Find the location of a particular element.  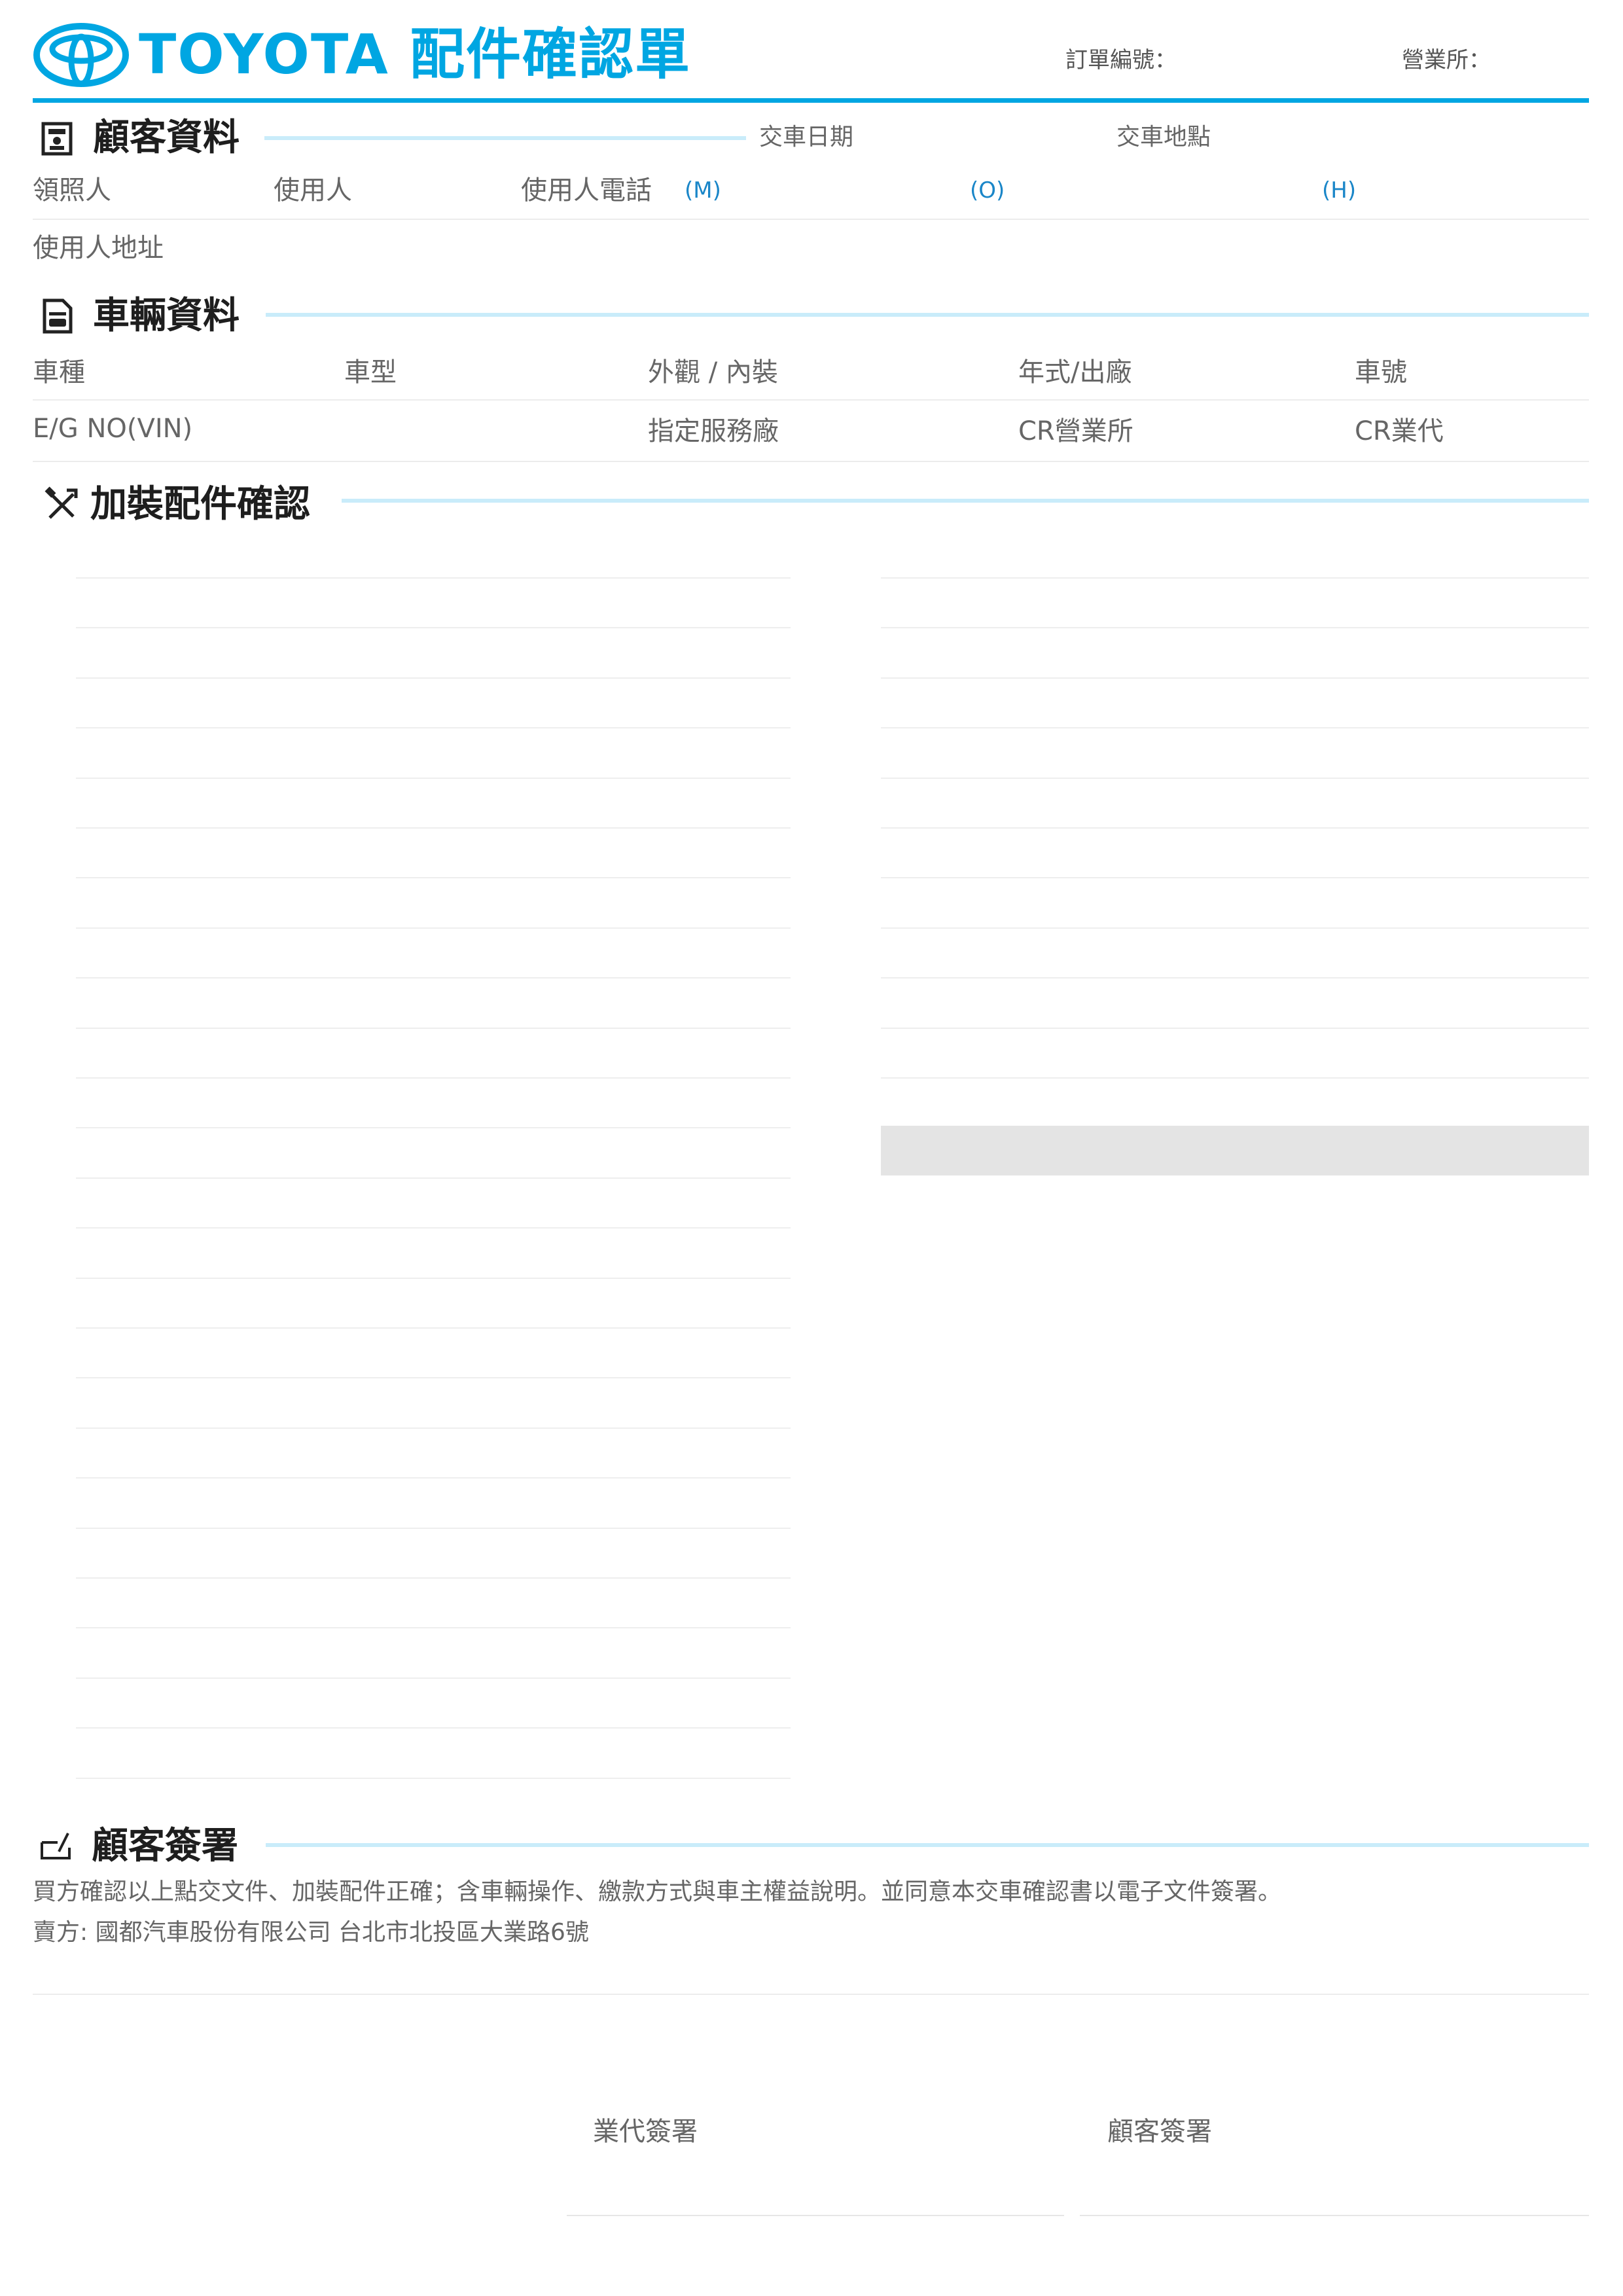

licensee-label: 領照人 is located at coordinates (72, 191).